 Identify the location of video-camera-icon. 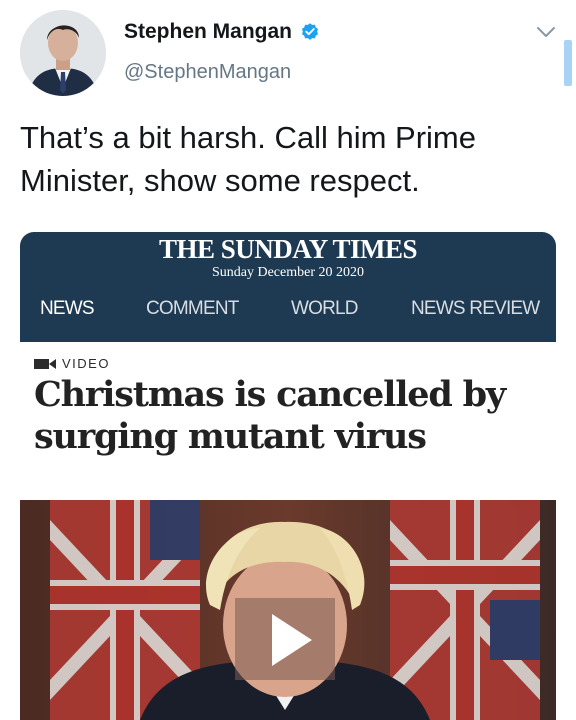
(45, 363).